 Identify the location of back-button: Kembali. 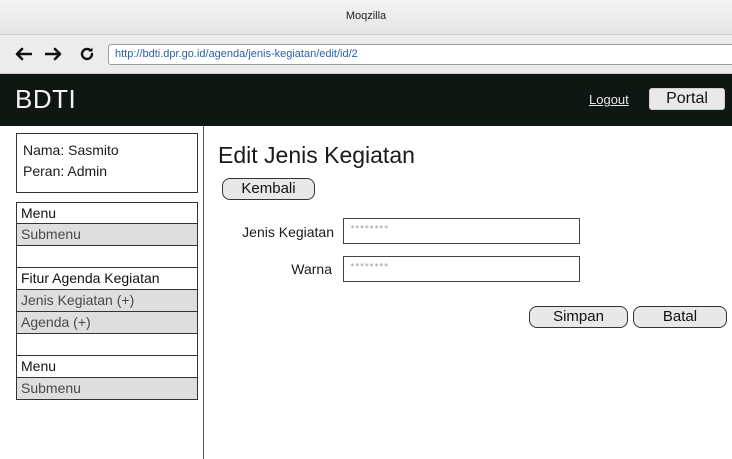
(268, 189).